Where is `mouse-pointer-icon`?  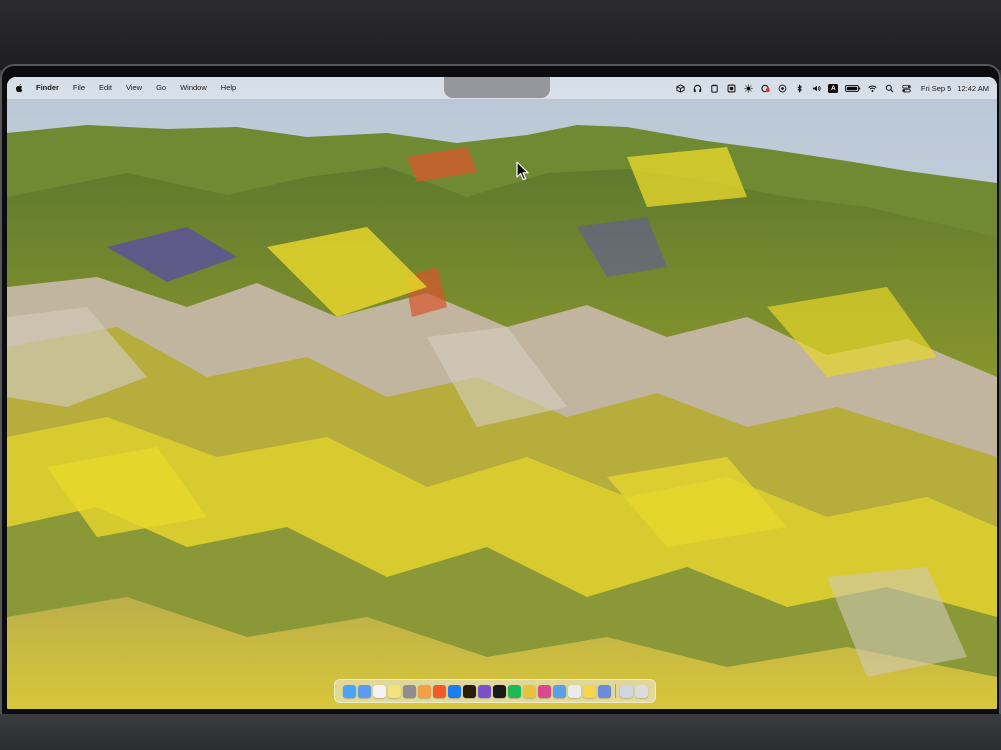 mouse-pointer-icon is located at coordinates (522, 171).